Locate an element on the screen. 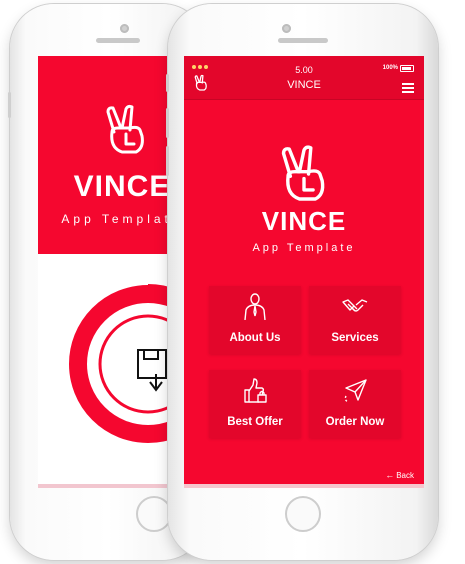 This screenshot has width=465, height=564. handshake-icon is located at coordinates (355, 305).